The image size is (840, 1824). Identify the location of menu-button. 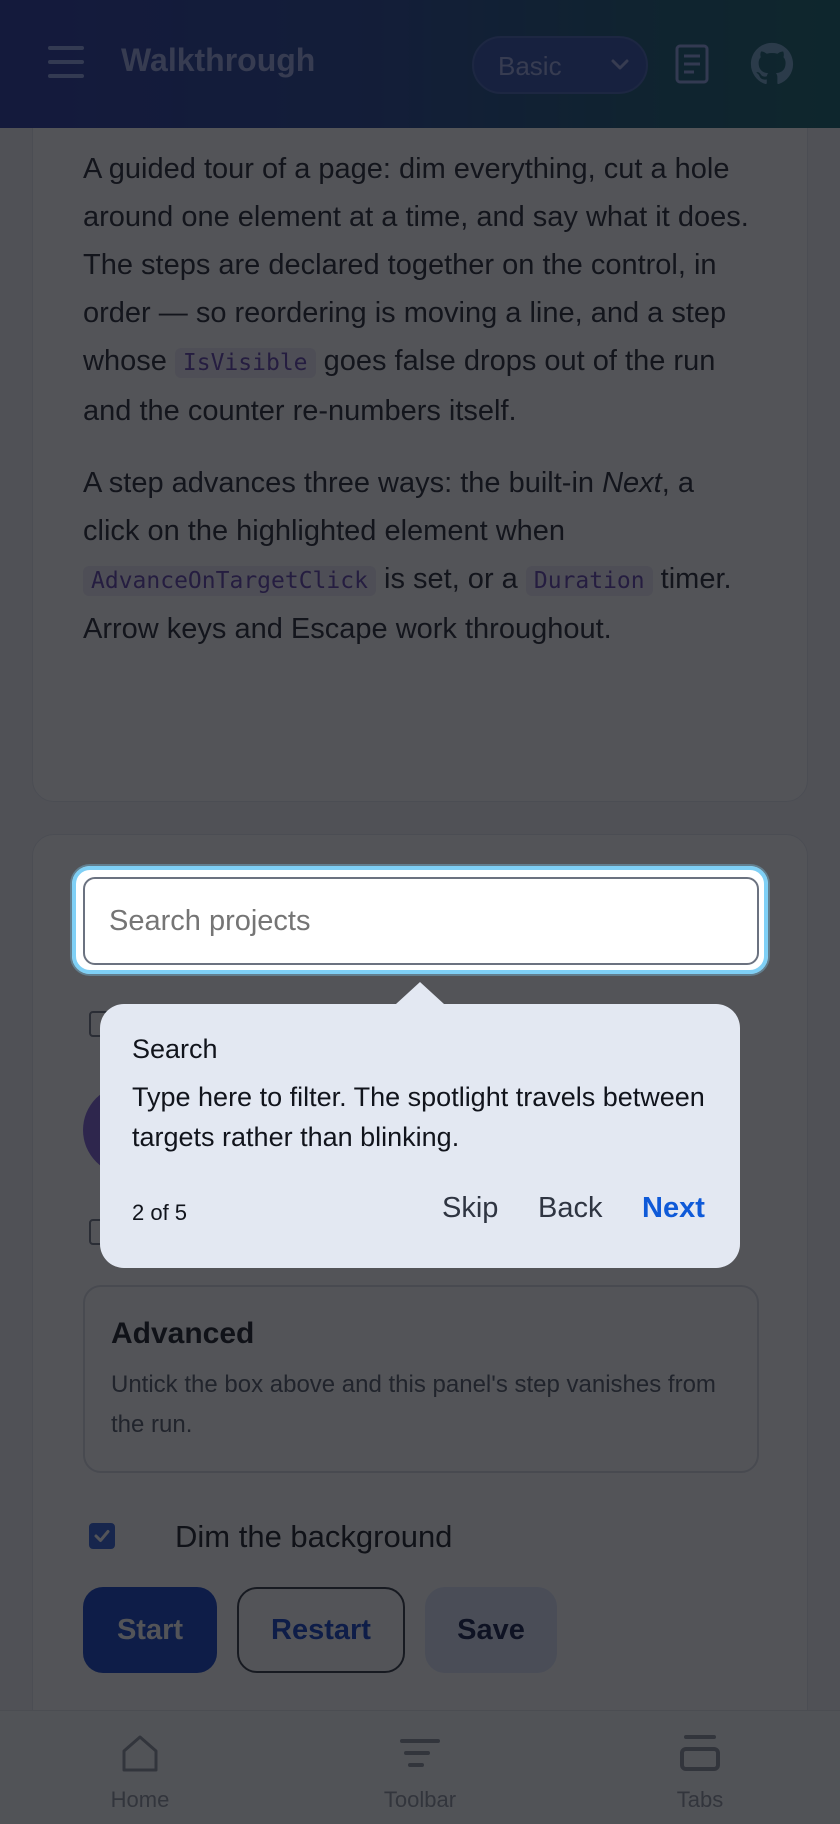
(66, 62).